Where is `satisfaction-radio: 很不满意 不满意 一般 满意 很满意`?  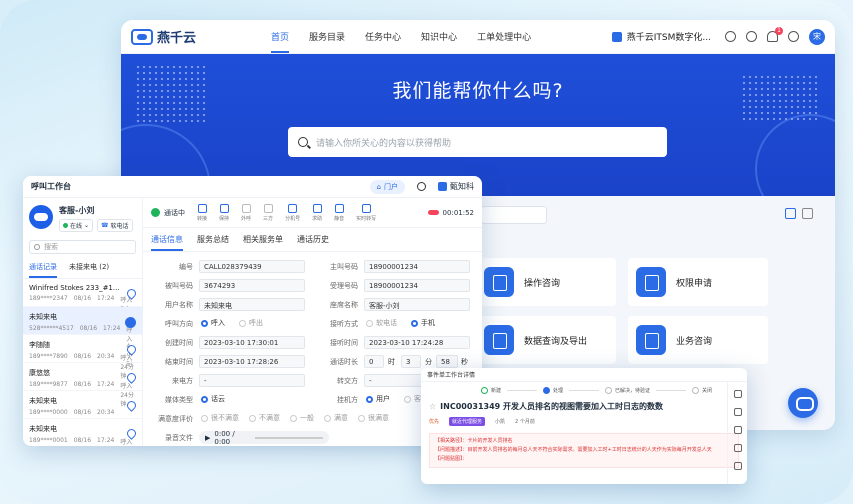
satisfaction-radio: 很不满意 不满意 一般 满意 很满意 is located at coordinates (295, 418).